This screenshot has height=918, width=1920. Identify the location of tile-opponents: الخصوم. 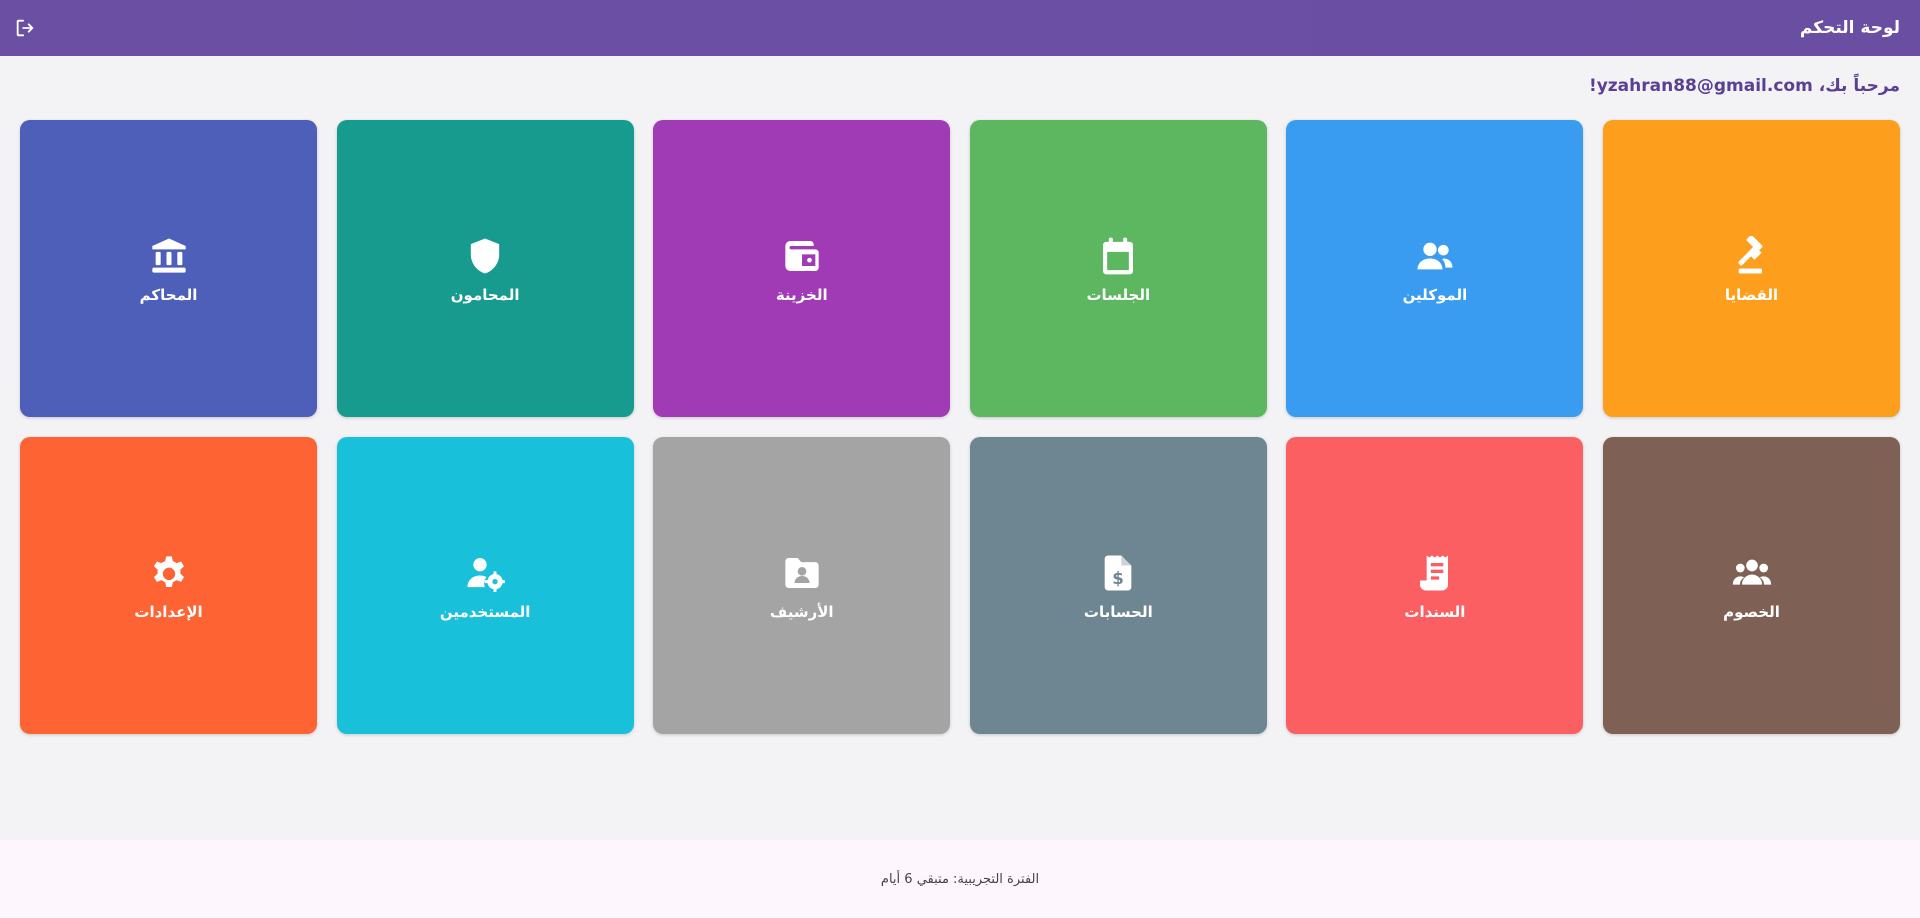
(1751, 585).